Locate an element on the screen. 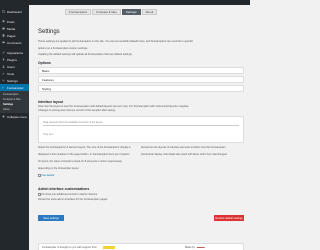 Image resolution: width=320 pixels, height=250 pixels. options-heading: Options is located at coordinates (44, 63).